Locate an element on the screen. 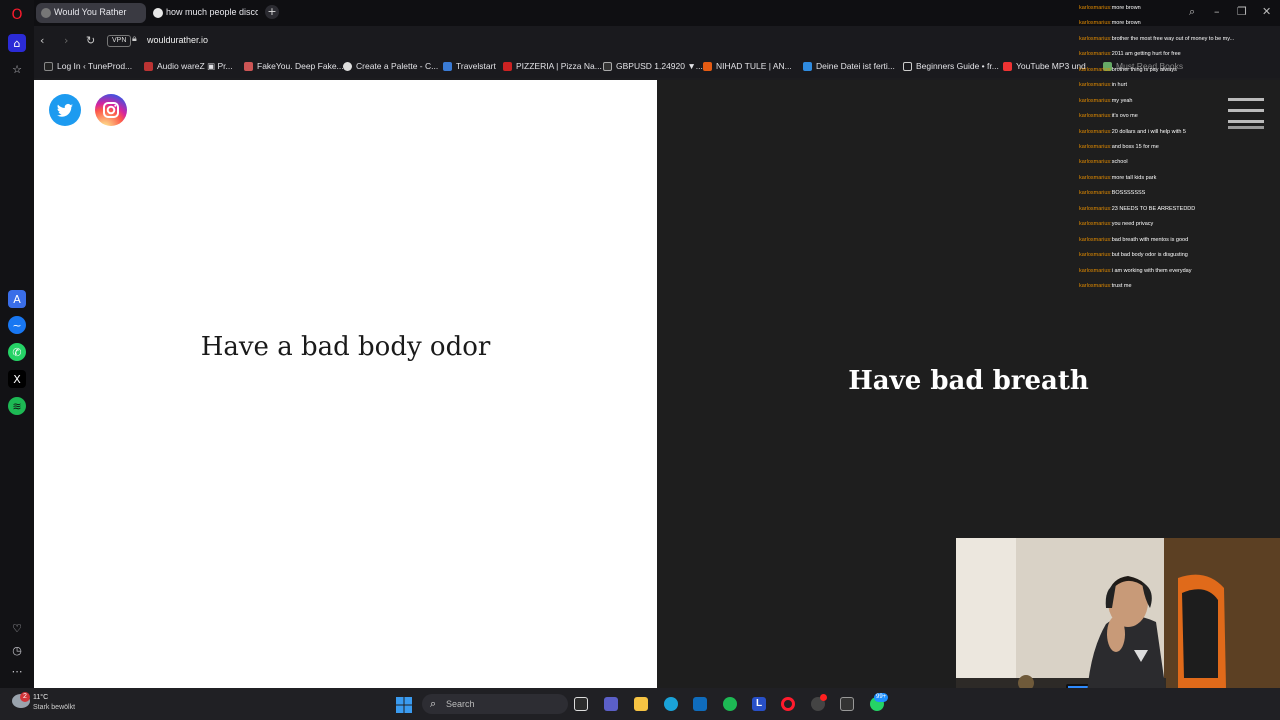 The width and height of the screenshot is (1280, 720). chat-message: karlosmarius:school is located at coordinates (1103, 162).